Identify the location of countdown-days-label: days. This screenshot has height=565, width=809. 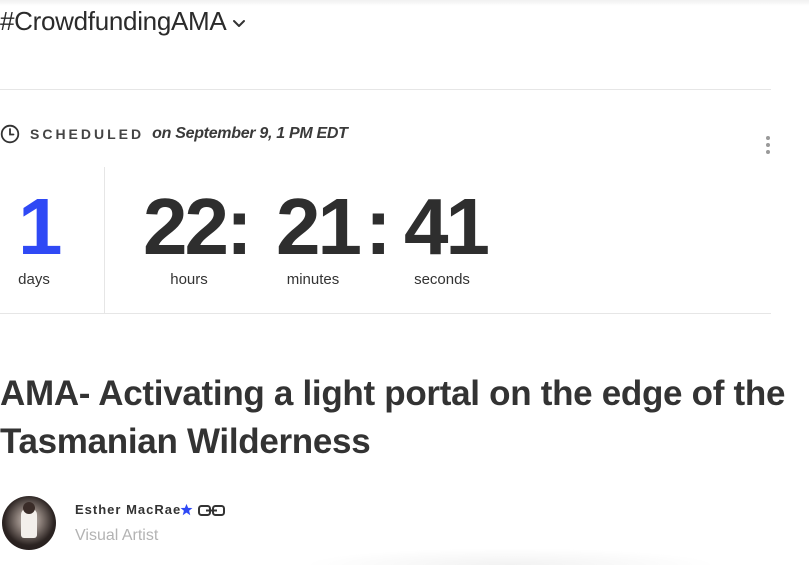
(34, 279).